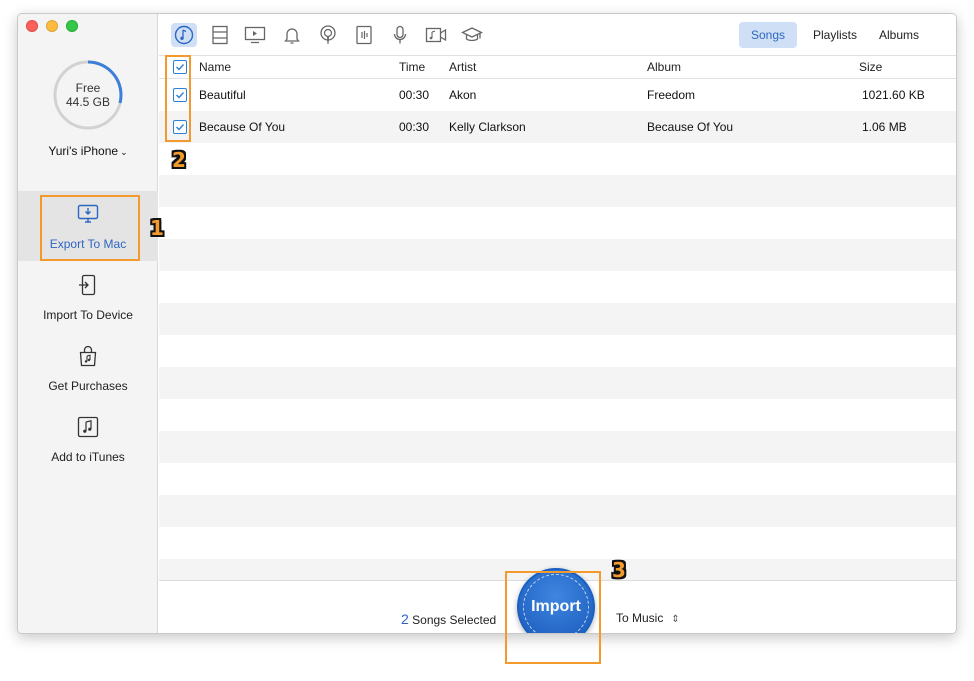 This screenshot has width=974, height=681. What do you see at coordinates (675, 619) in the screenshot?
I see `up-down-arrows-icon: ⇕` at bounding box center [675, 619].